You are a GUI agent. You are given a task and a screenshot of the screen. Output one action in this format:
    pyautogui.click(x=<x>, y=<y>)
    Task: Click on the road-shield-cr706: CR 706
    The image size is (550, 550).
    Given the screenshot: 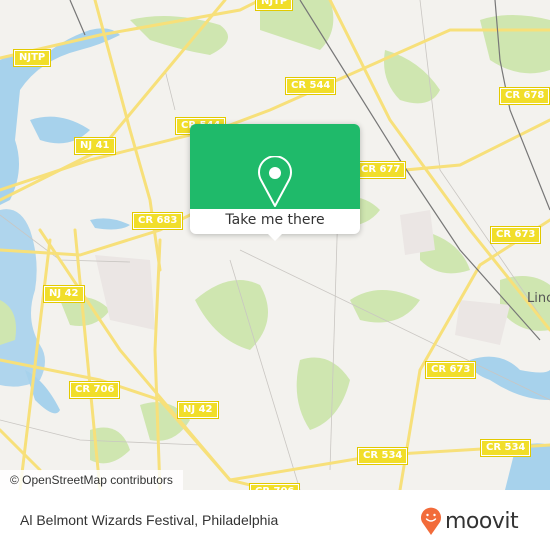 What is the action you would take?
    pyautogui.click(x=94, y=390)
    